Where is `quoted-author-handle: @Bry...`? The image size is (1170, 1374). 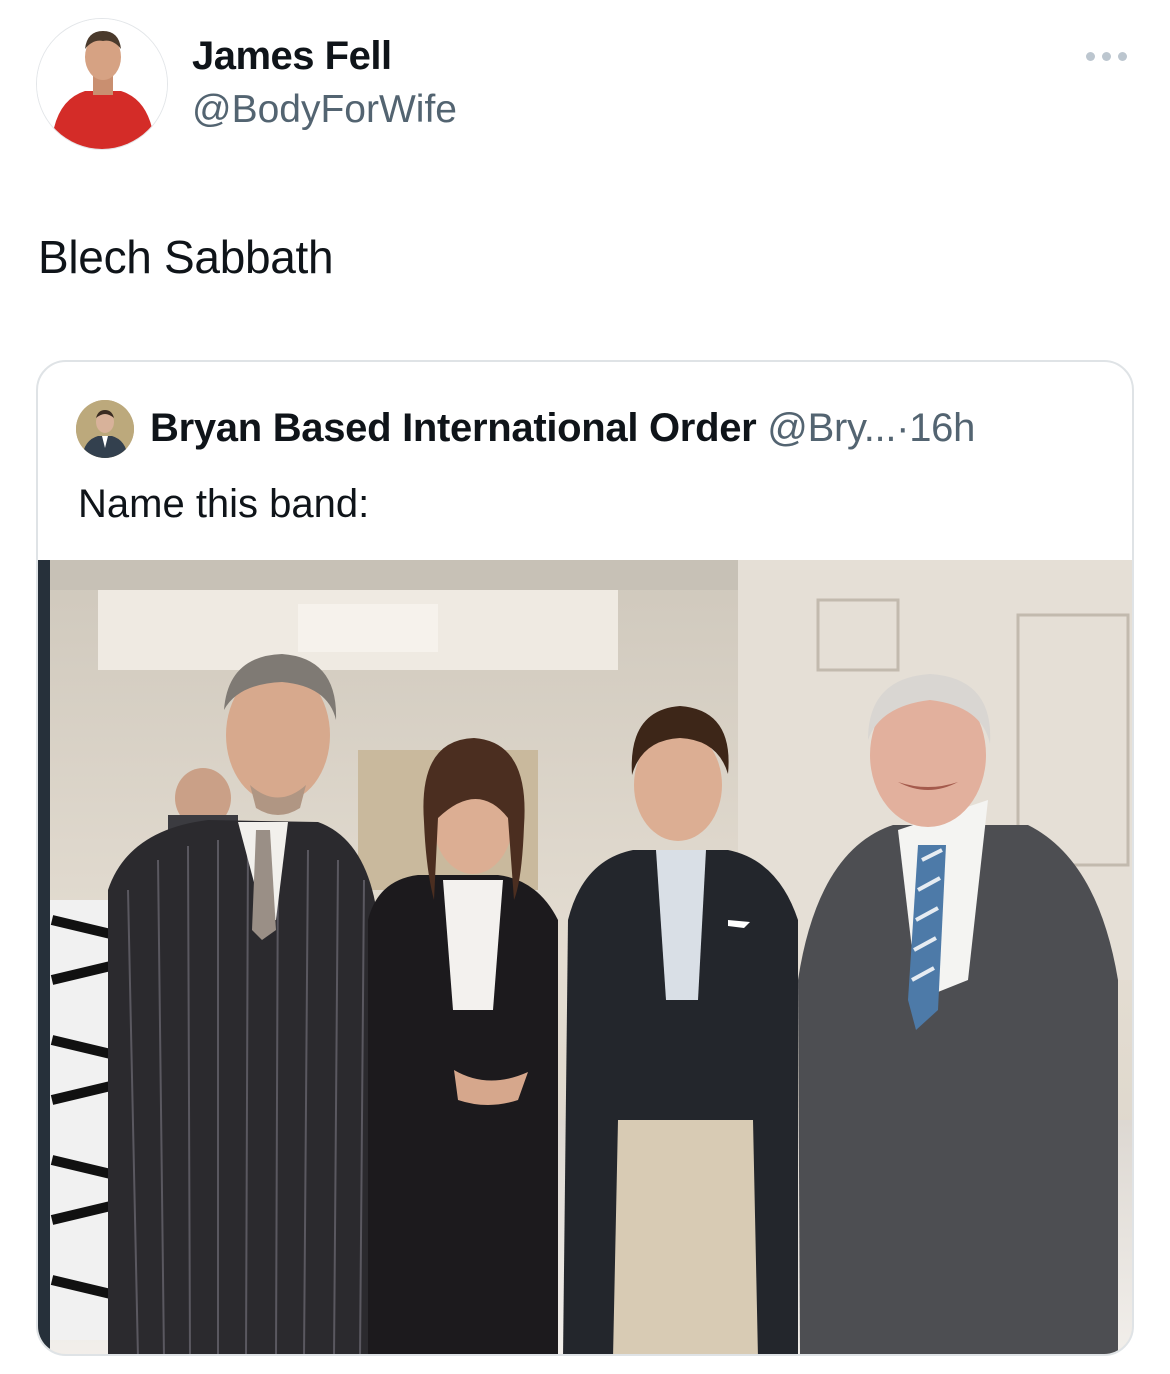 quoted-author-handle: @Bry... is located at coordinates (831, 428).